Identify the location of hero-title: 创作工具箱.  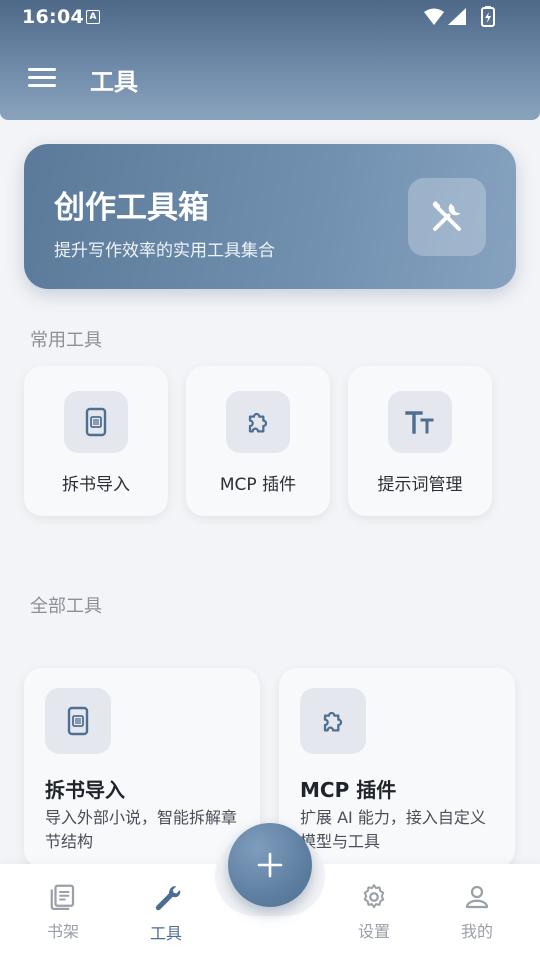
(131, 208).